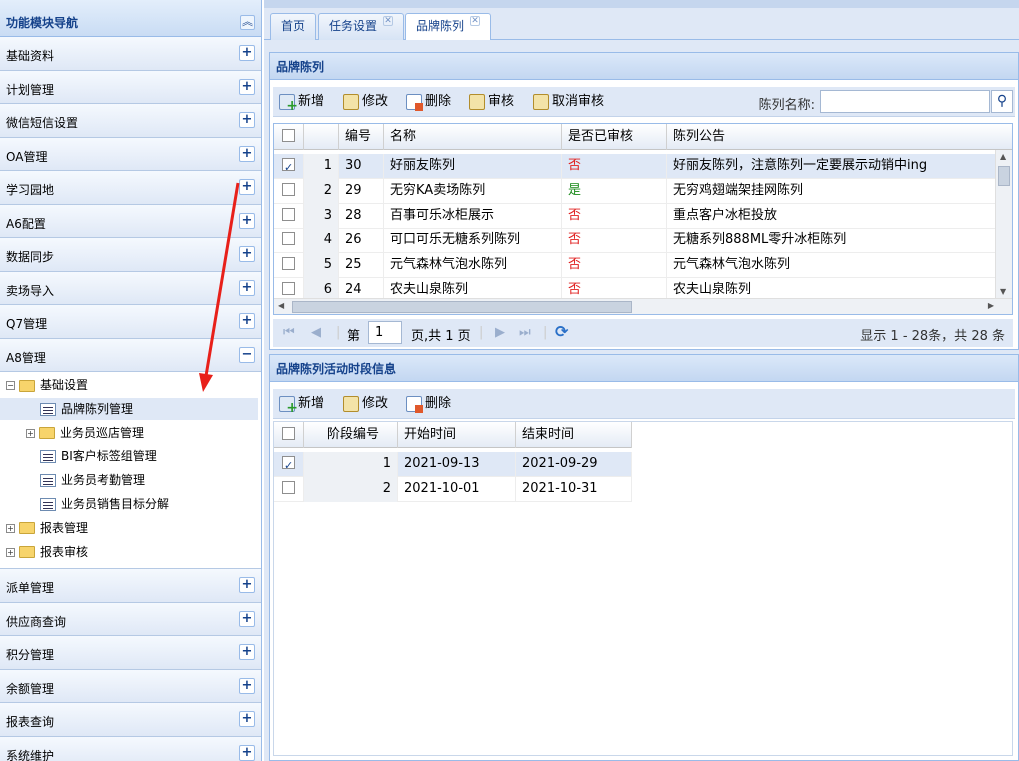 The width and height of the screenshot is (1019, 761). I want to click on table-row: 2 29 无穷KA卖场陈列是无穷鸡翅端架挂网陈列, so click(635, 191).